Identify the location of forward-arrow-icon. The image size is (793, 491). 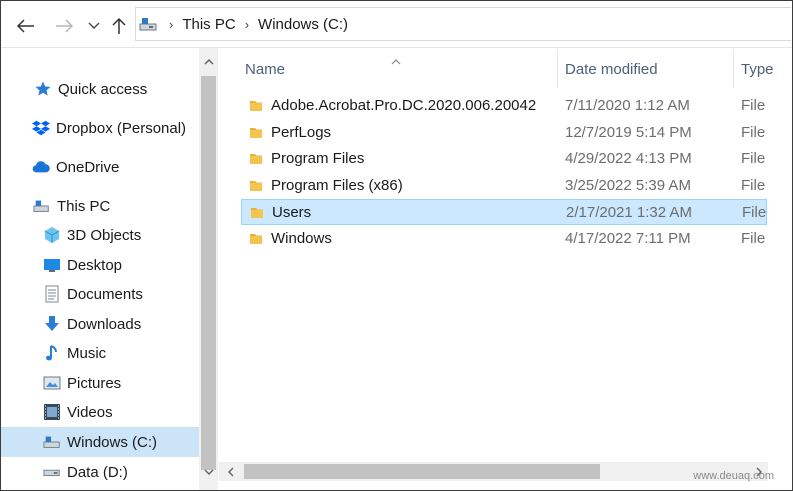
(64, 26).